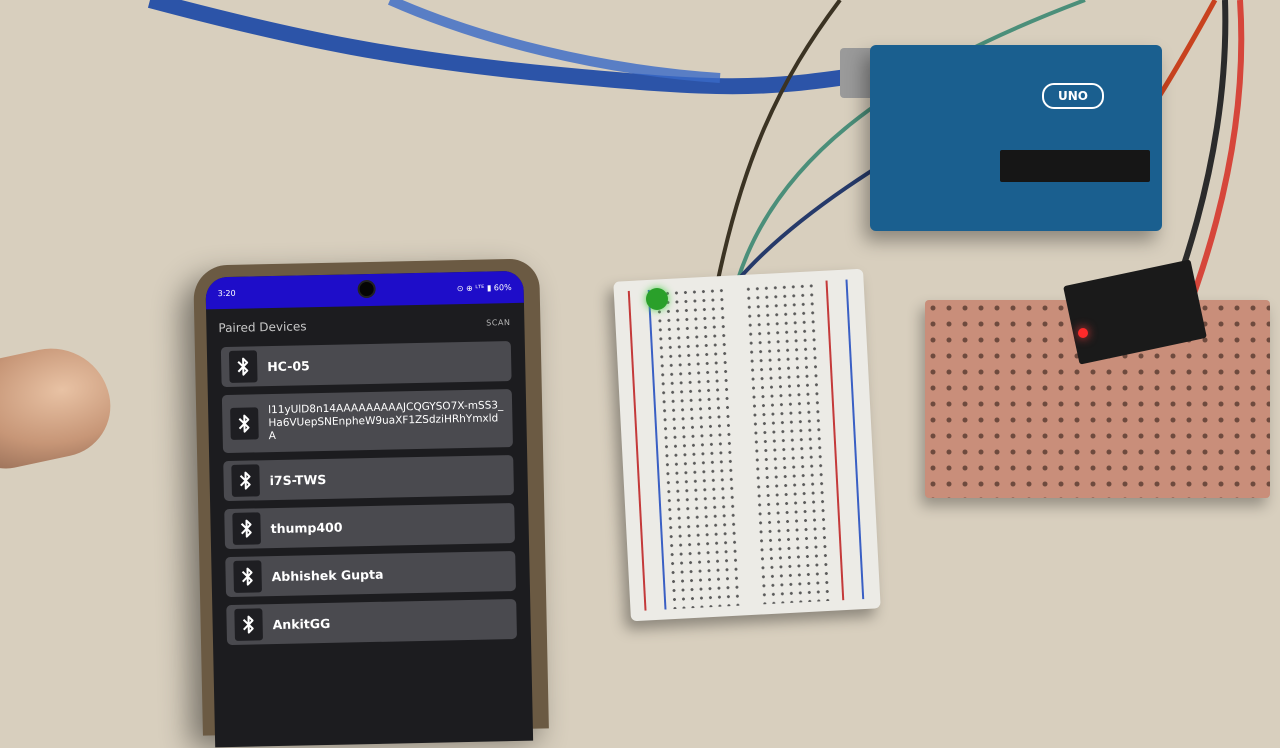 The image size is (1280, 748). What do you see at coordinates (855, 439) in the screenshot?
I see `blue-rail-right` at bounding box center [855, 439].